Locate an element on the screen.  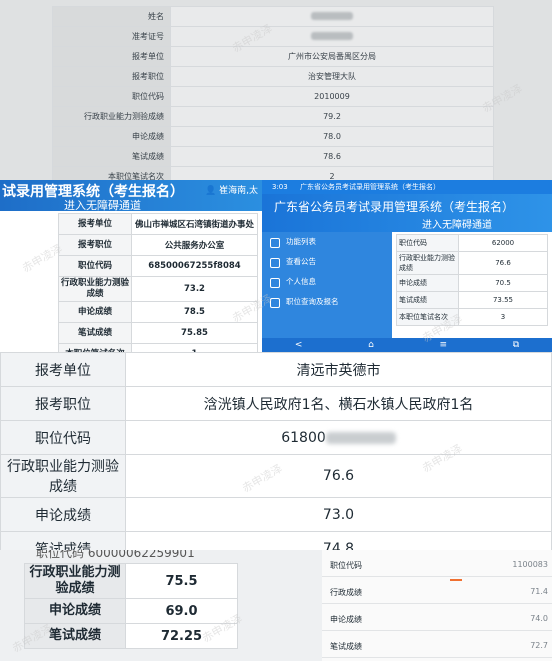
row-value-text: 70.5 is located at coordinates (503, 283).